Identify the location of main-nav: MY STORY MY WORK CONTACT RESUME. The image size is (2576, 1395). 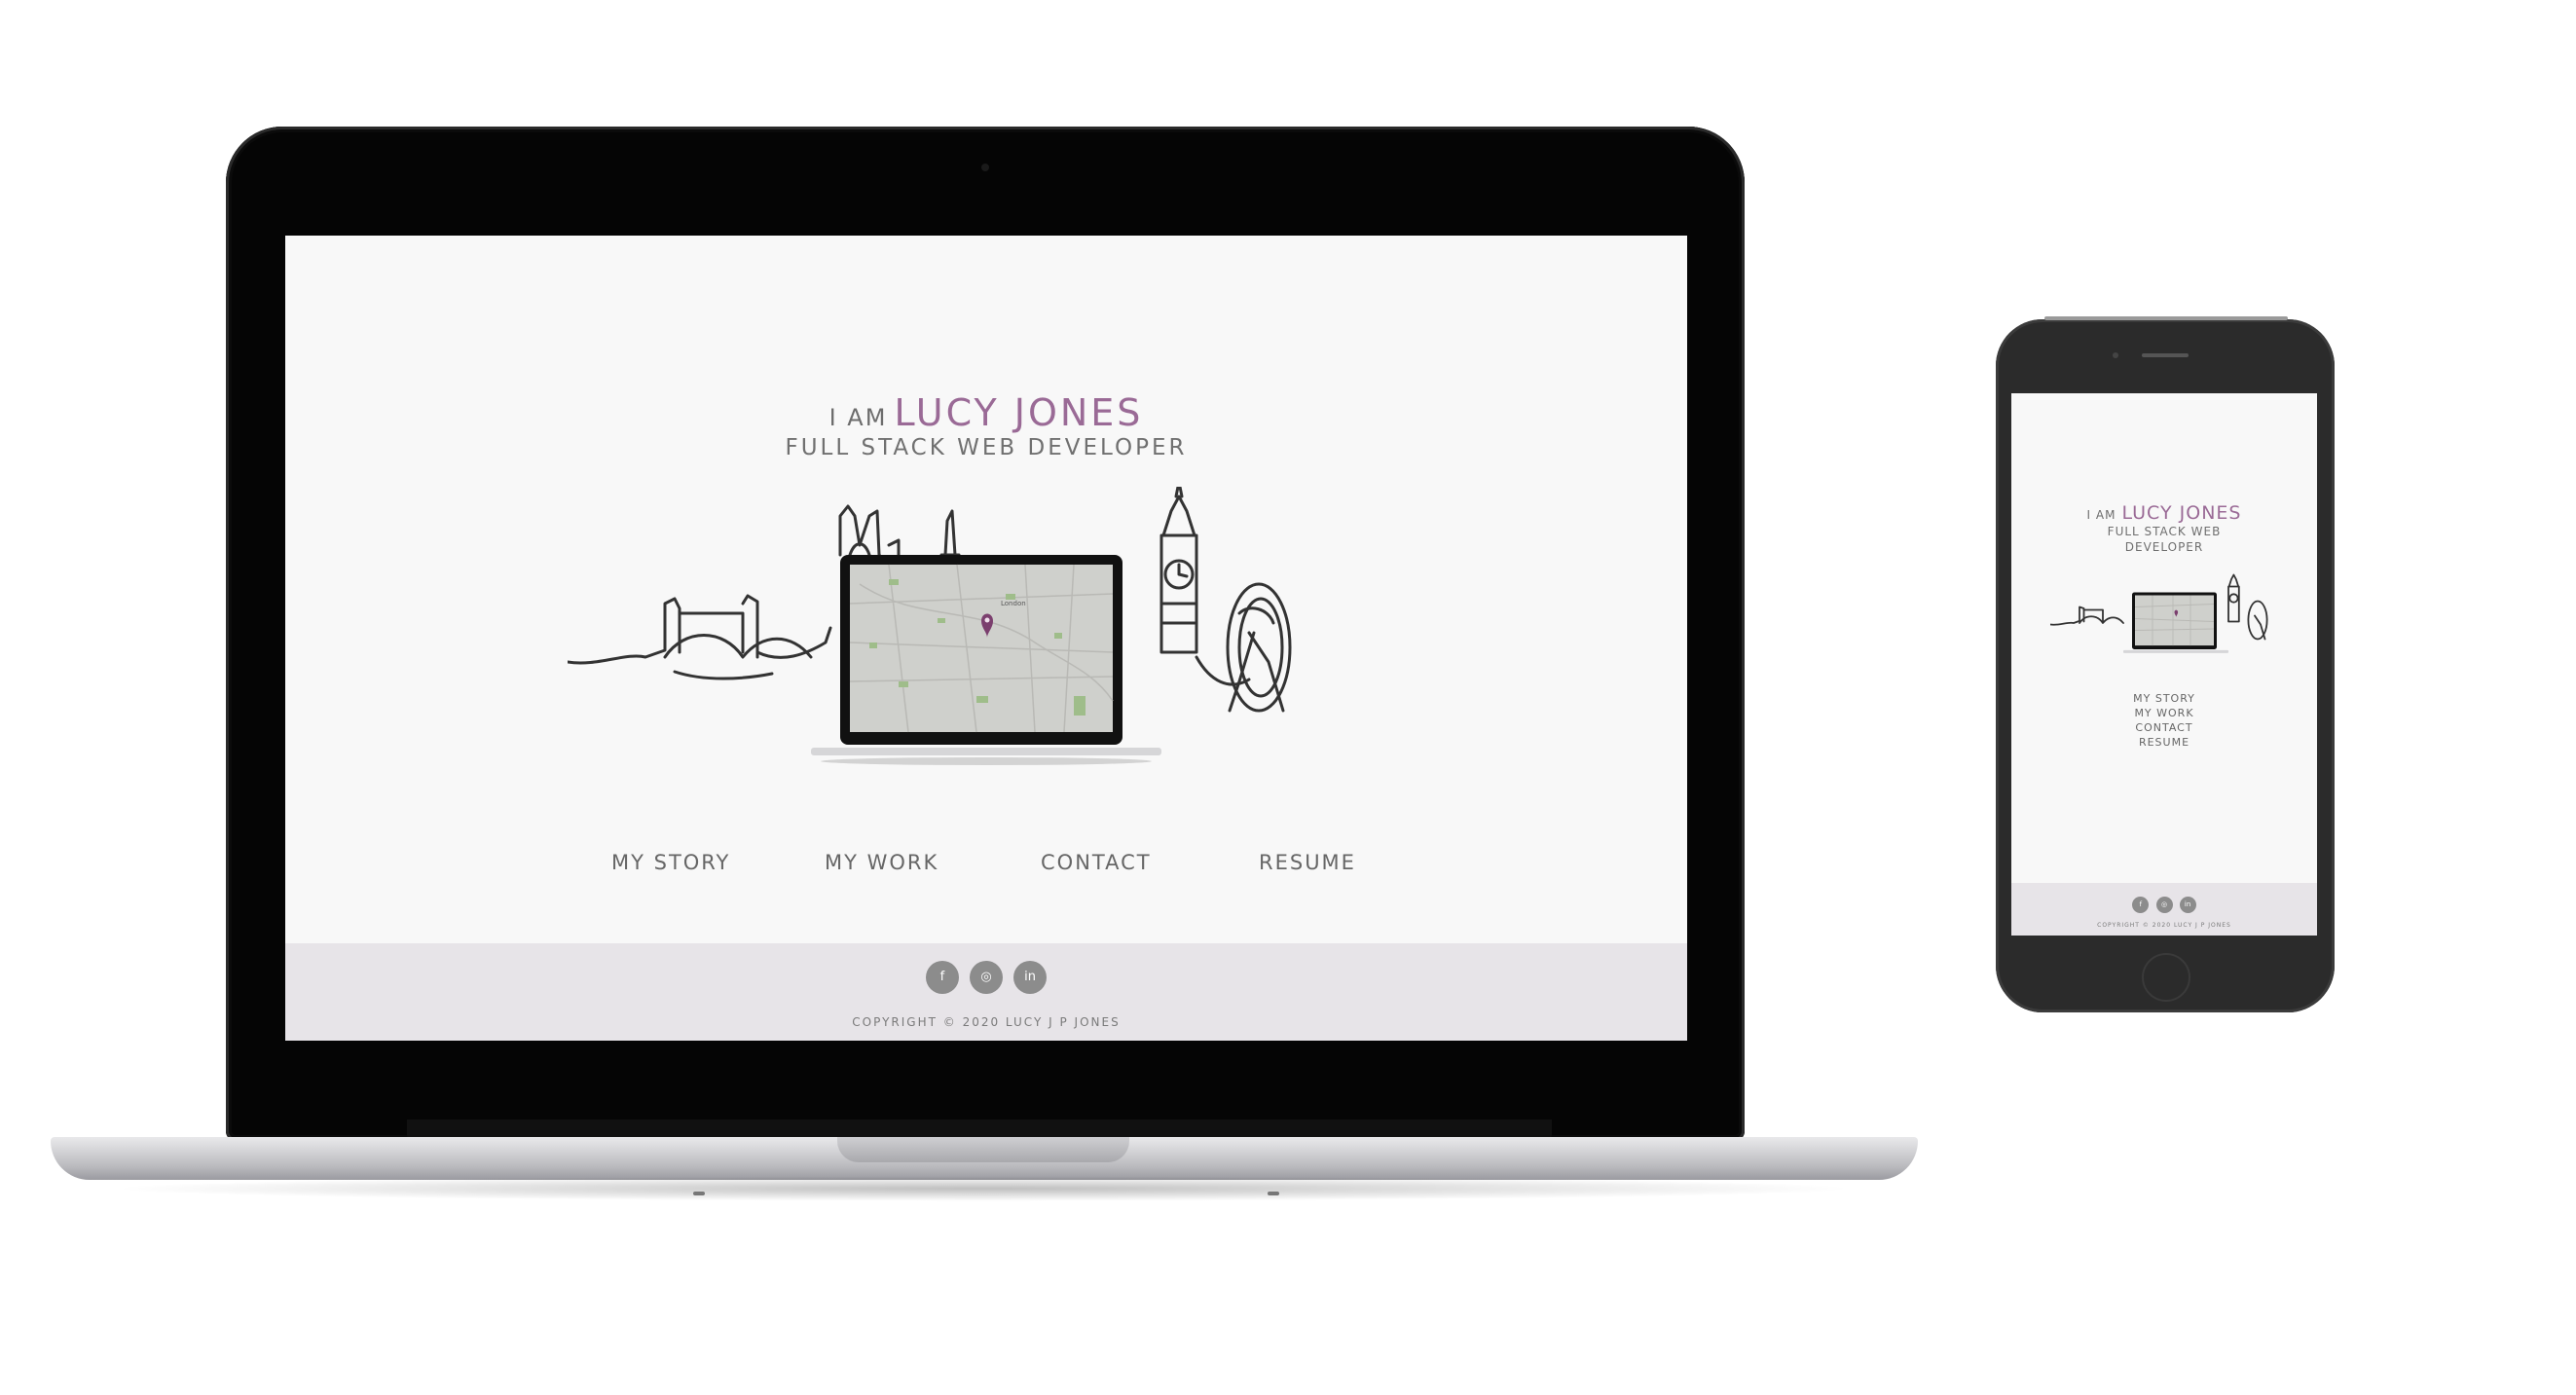
(986, 865).